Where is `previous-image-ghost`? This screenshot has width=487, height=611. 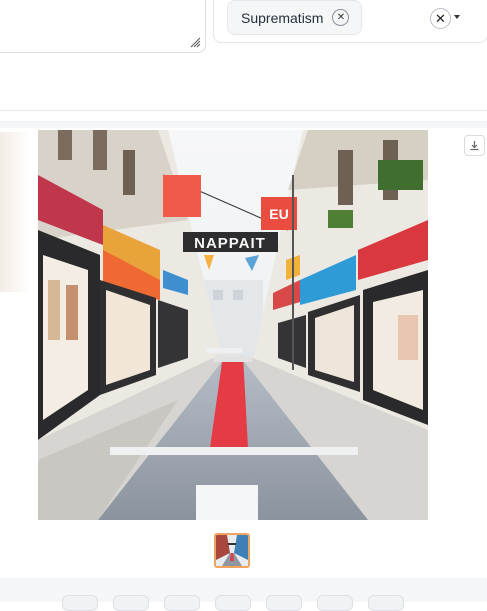
previous-image-ghost is located at coordinates (15, 212).